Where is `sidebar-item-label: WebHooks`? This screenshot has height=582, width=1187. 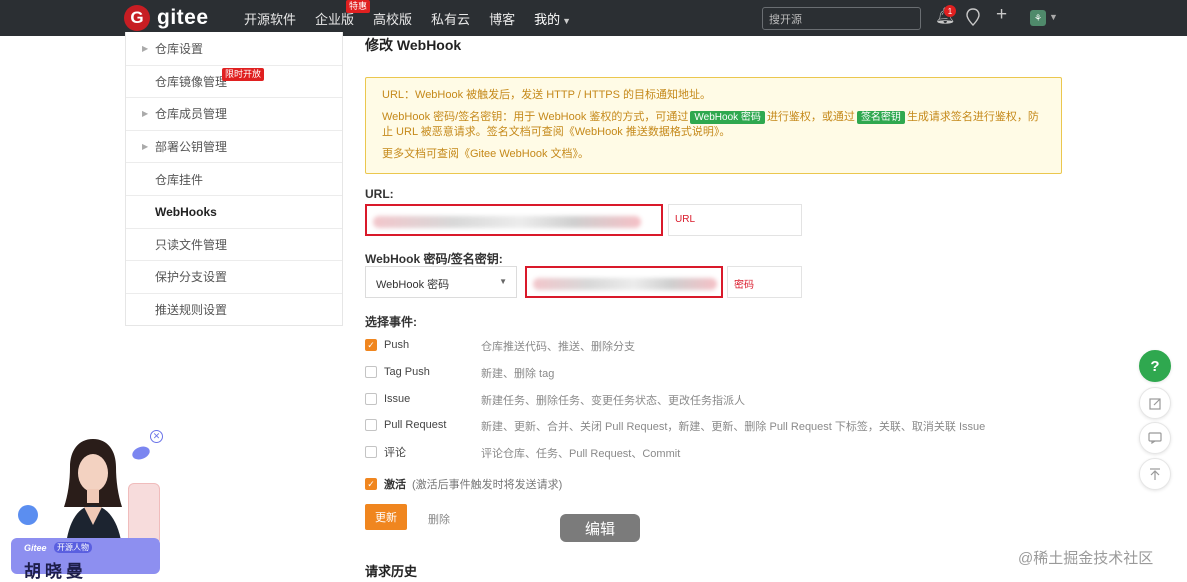 sidebar-item-label: WebHooks is located at coordinates (186, 211).